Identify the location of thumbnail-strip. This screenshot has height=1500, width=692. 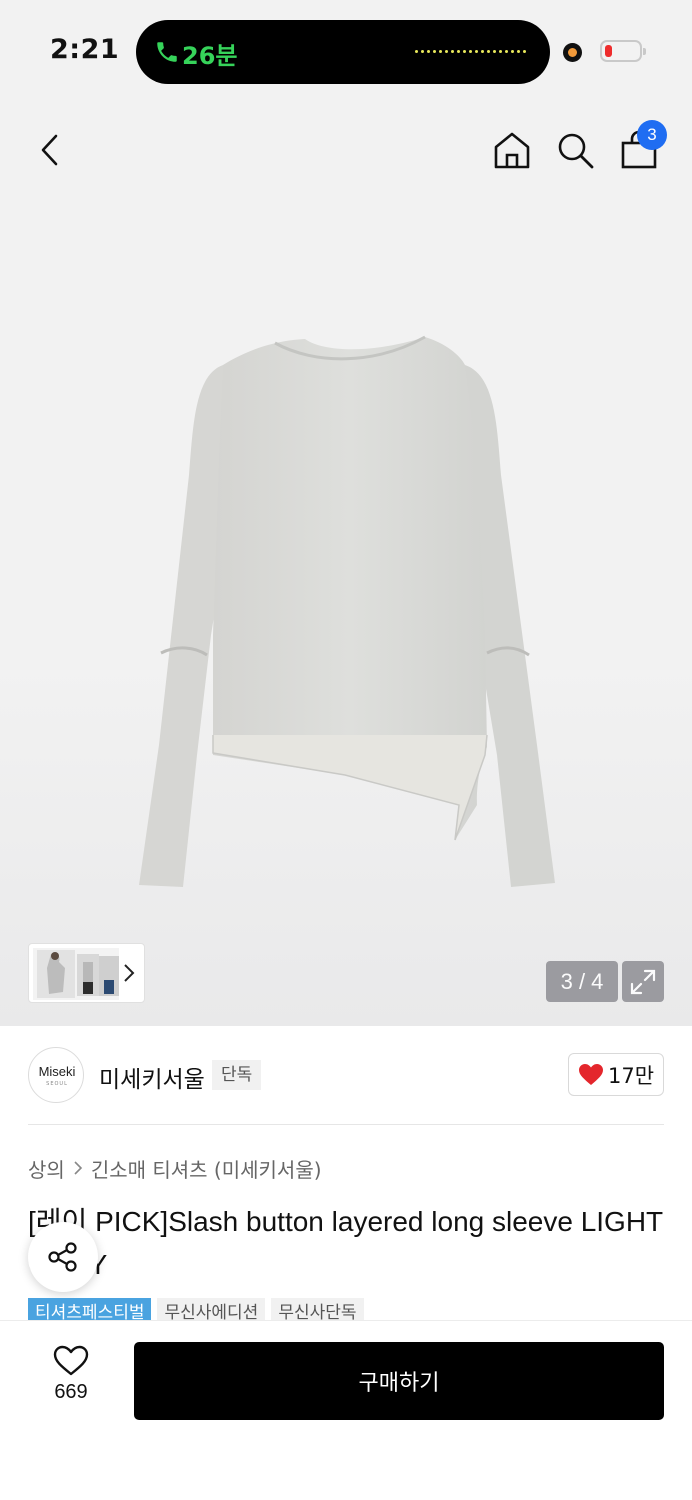
(86, 973).